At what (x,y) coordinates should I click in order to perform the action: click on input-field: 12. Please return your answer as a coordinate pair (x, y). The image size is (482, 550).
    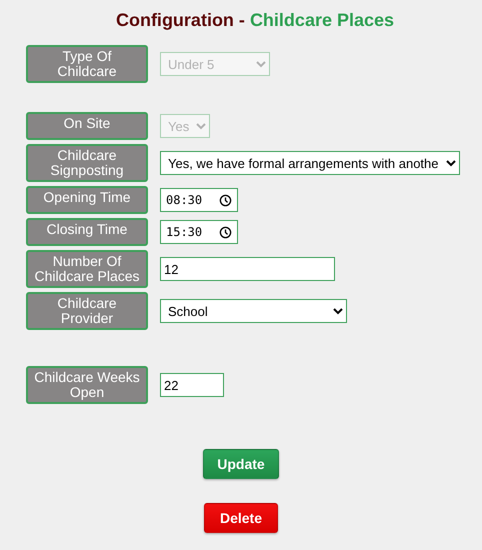
    Looking at the image, I should click on (247, 269).